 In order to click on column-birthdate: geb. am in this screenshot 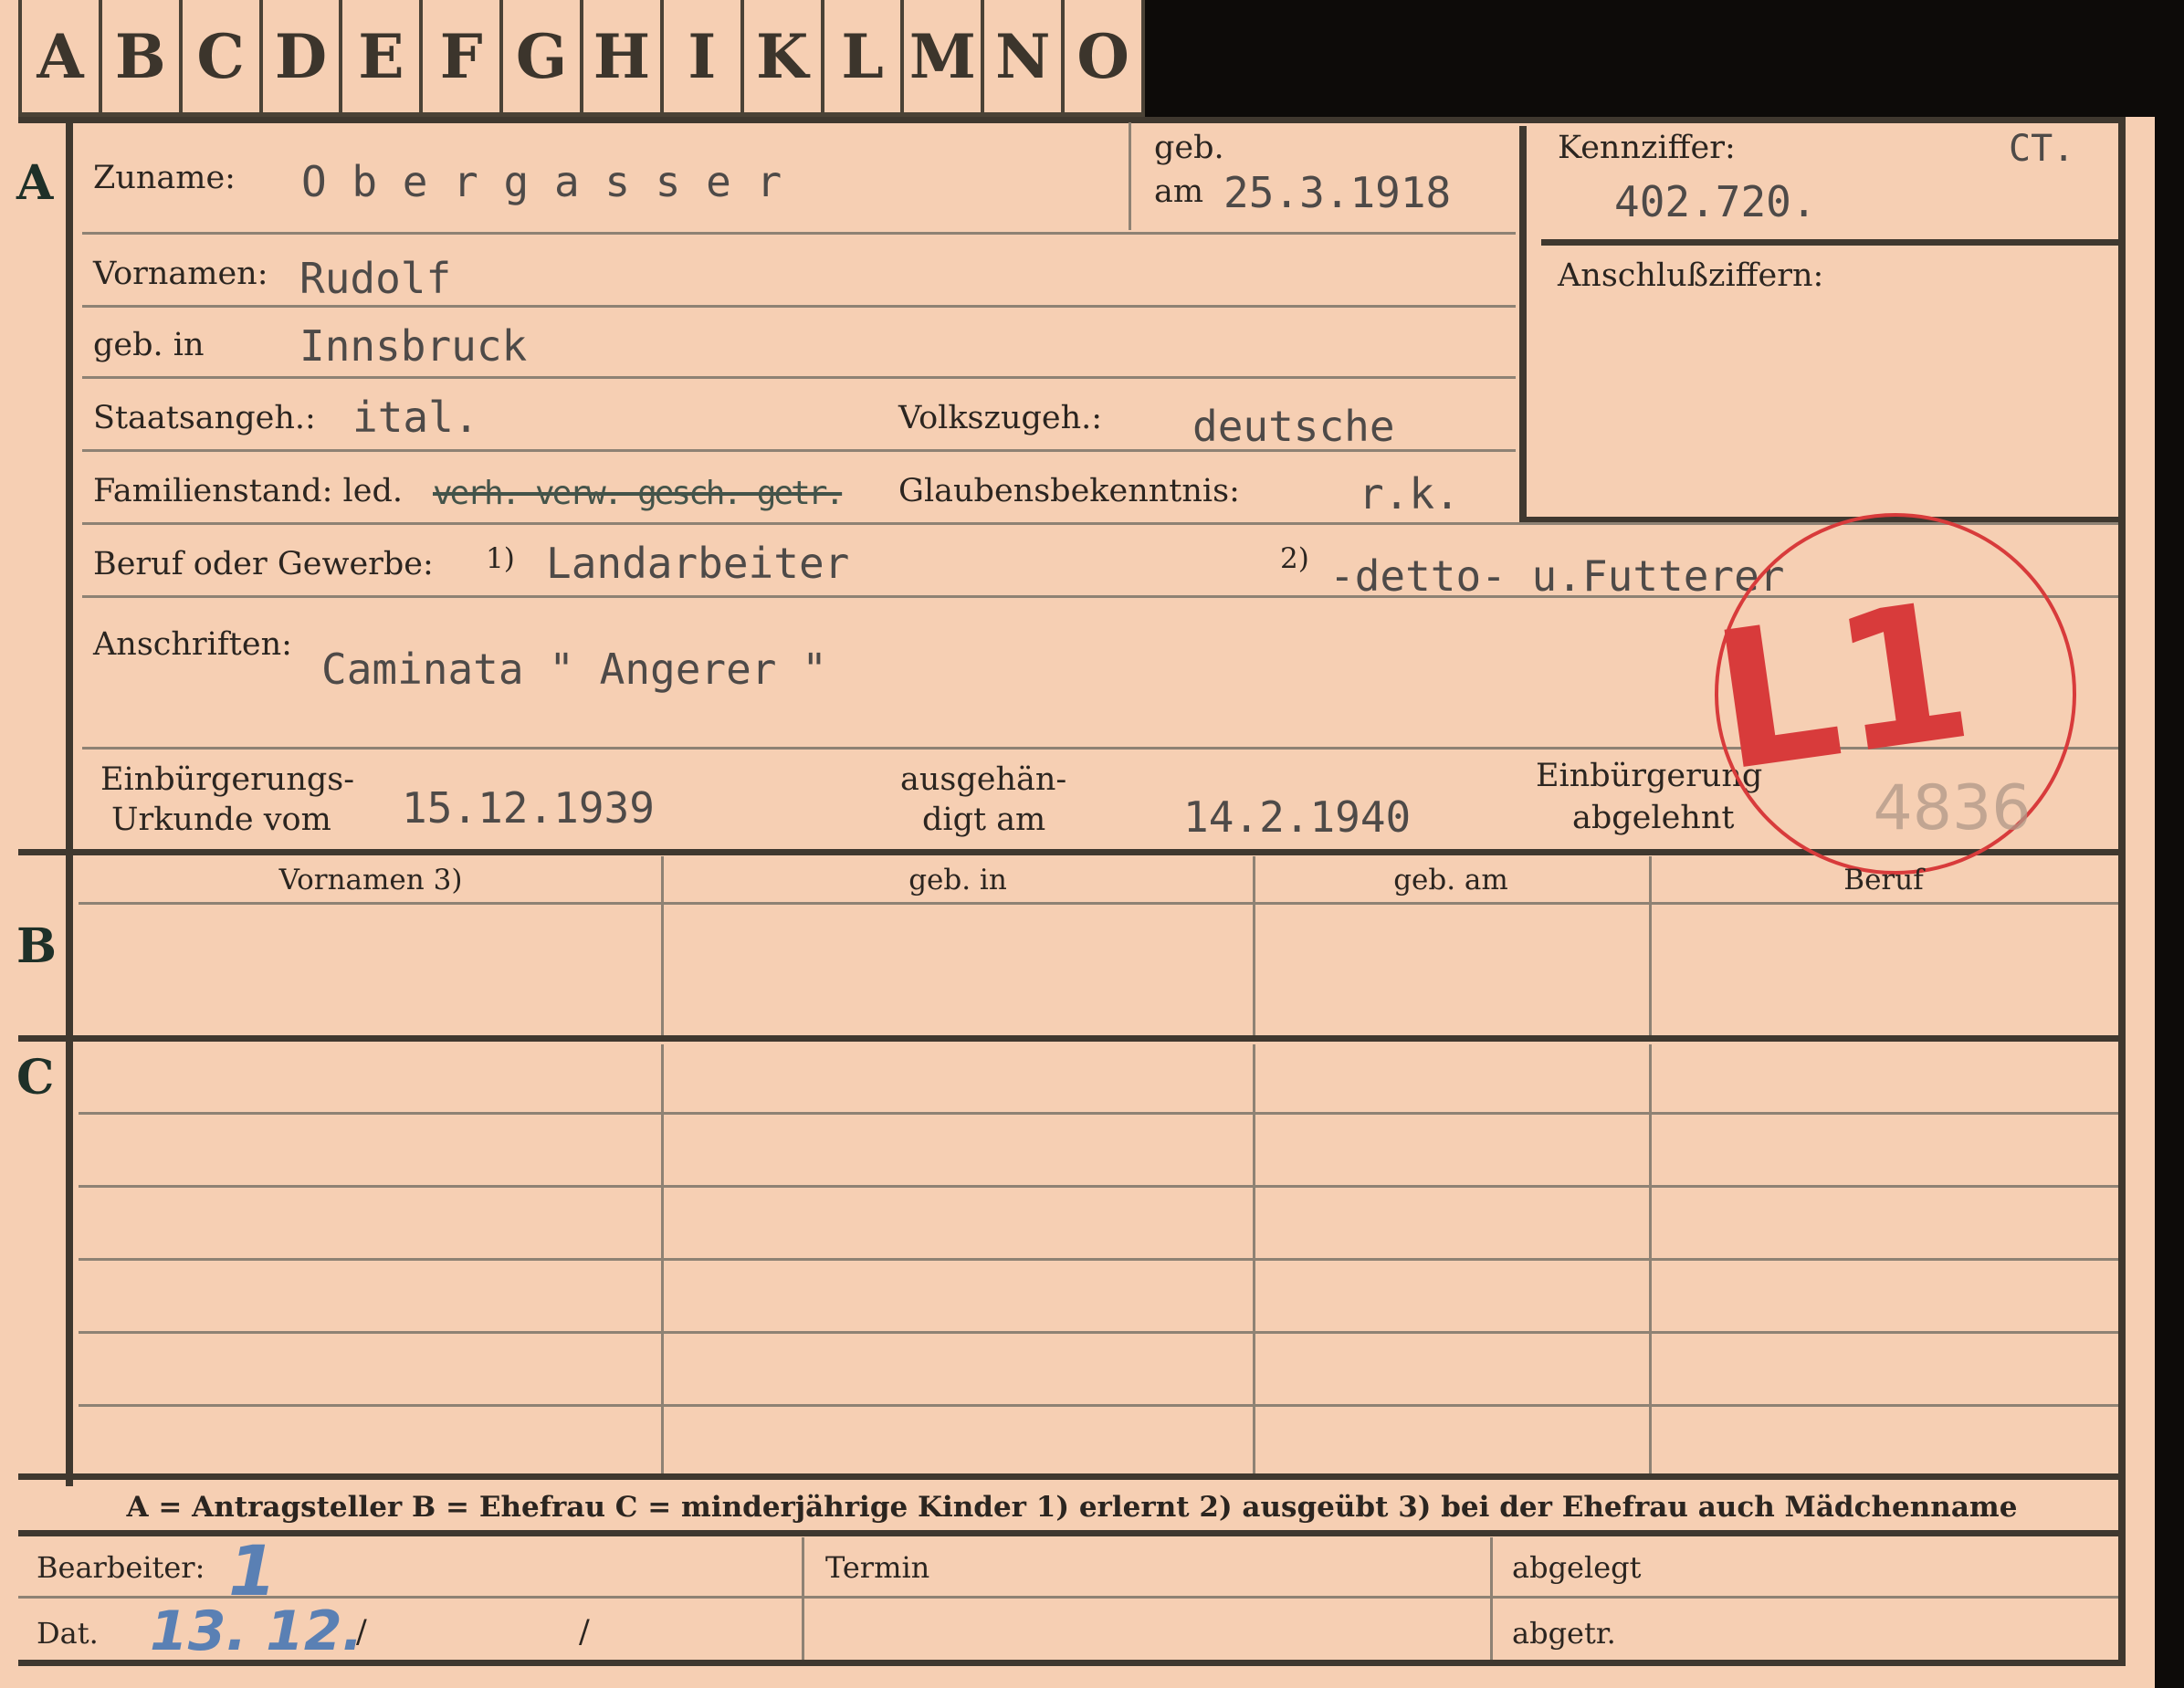, I will do `click(1450, 880)`.